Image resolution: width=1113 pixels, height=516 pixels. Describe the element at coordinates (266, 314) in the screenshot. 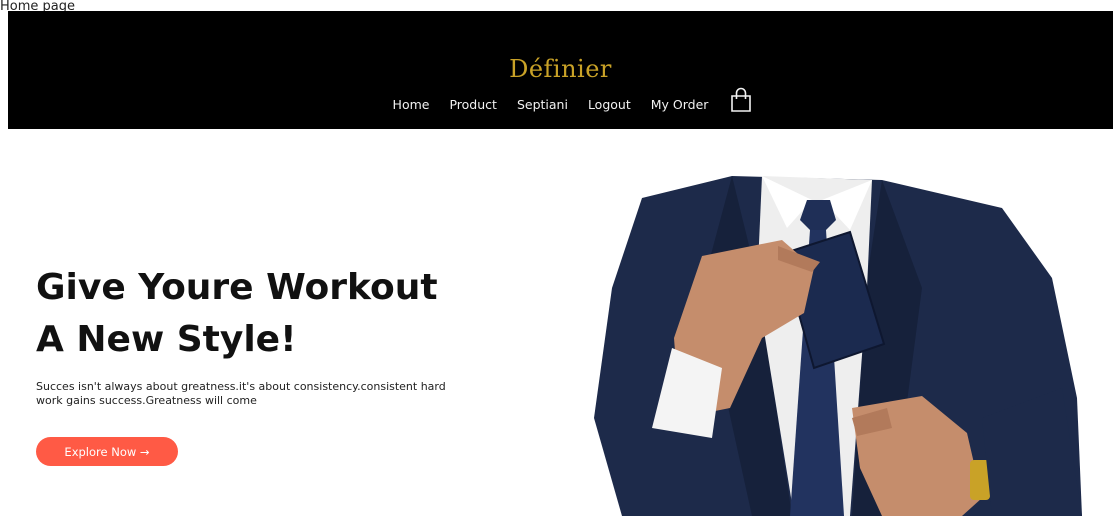

I see `hero-title: Give Youre Workout A New Style!` at that location.